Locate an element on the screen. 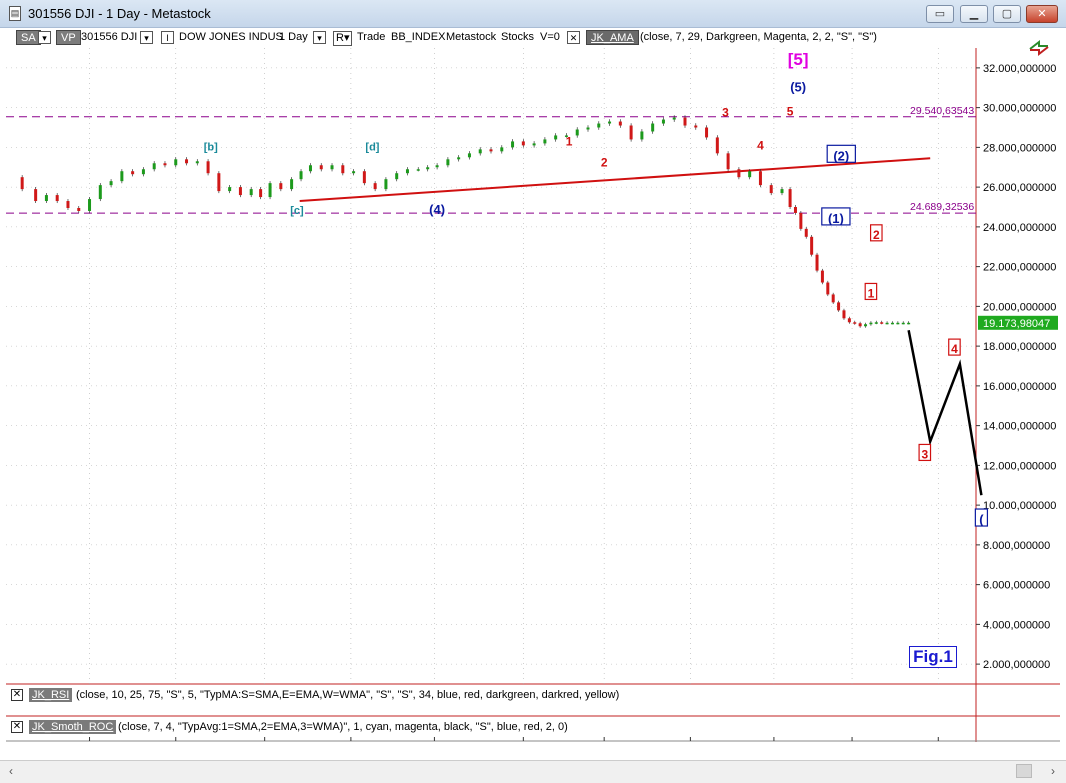  sa-dropdown-icon: ▾ is located at coordinates (44, 37).